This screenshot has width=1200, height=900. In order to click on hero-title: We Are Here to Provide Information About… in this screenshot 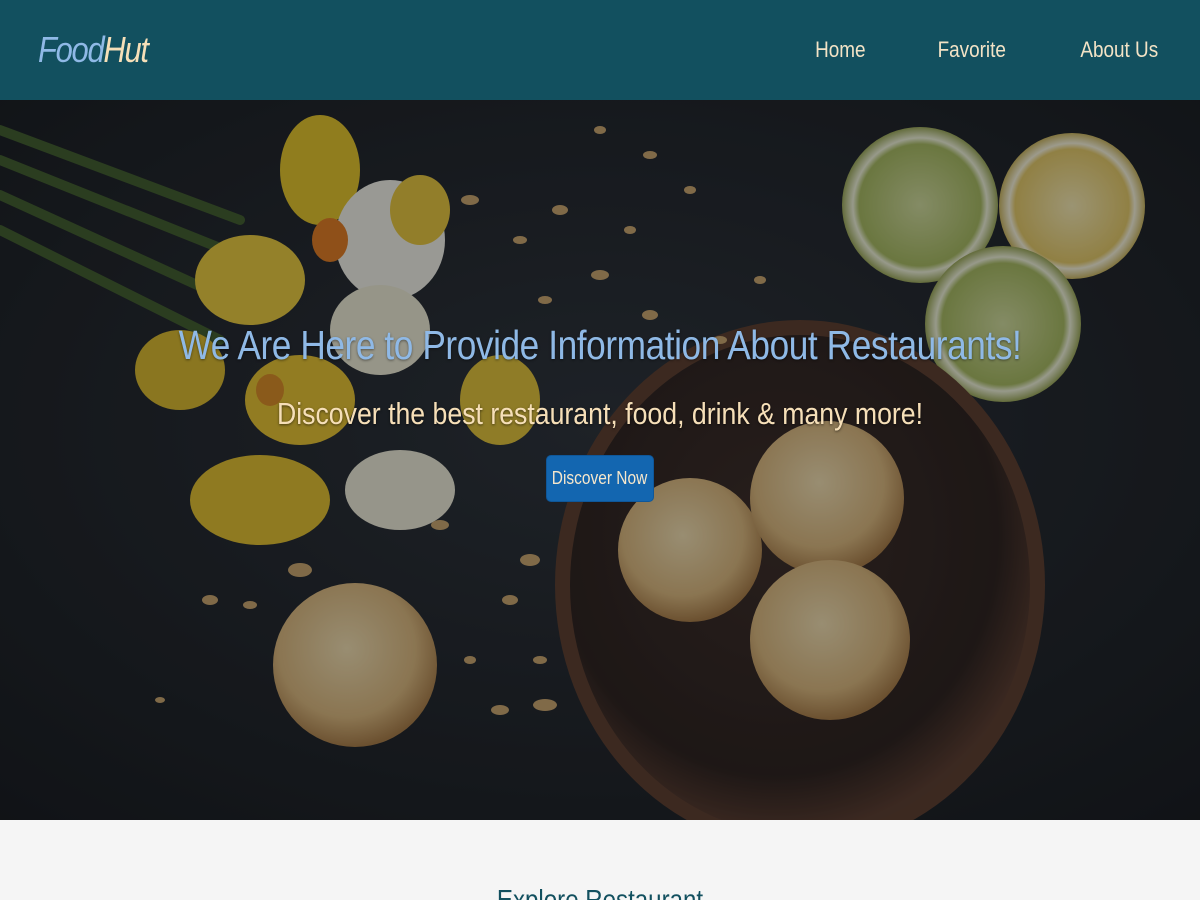, I will do `click(600, 345)`.